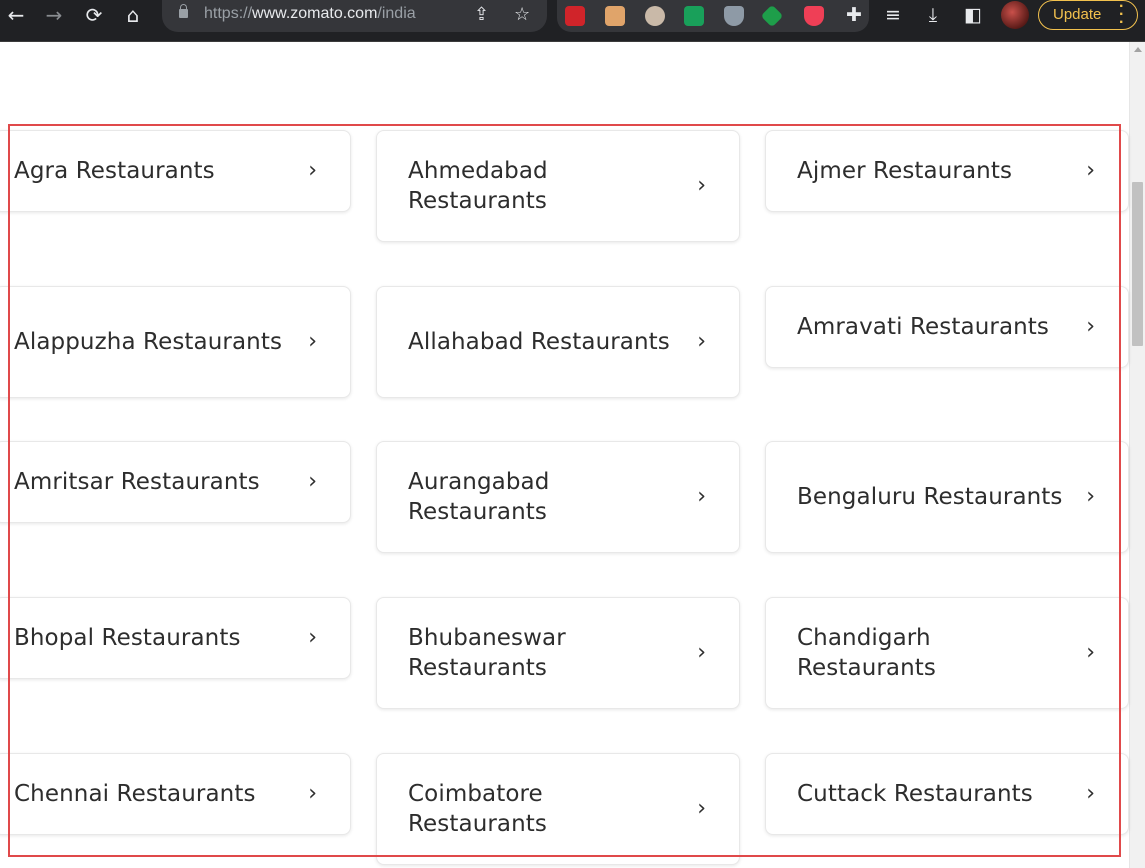 The width and height of the screenshot is (1145, 868). I want to click on city-card-ahmedabad: Ahmedabad Restaurants ›, so click(558, 186).